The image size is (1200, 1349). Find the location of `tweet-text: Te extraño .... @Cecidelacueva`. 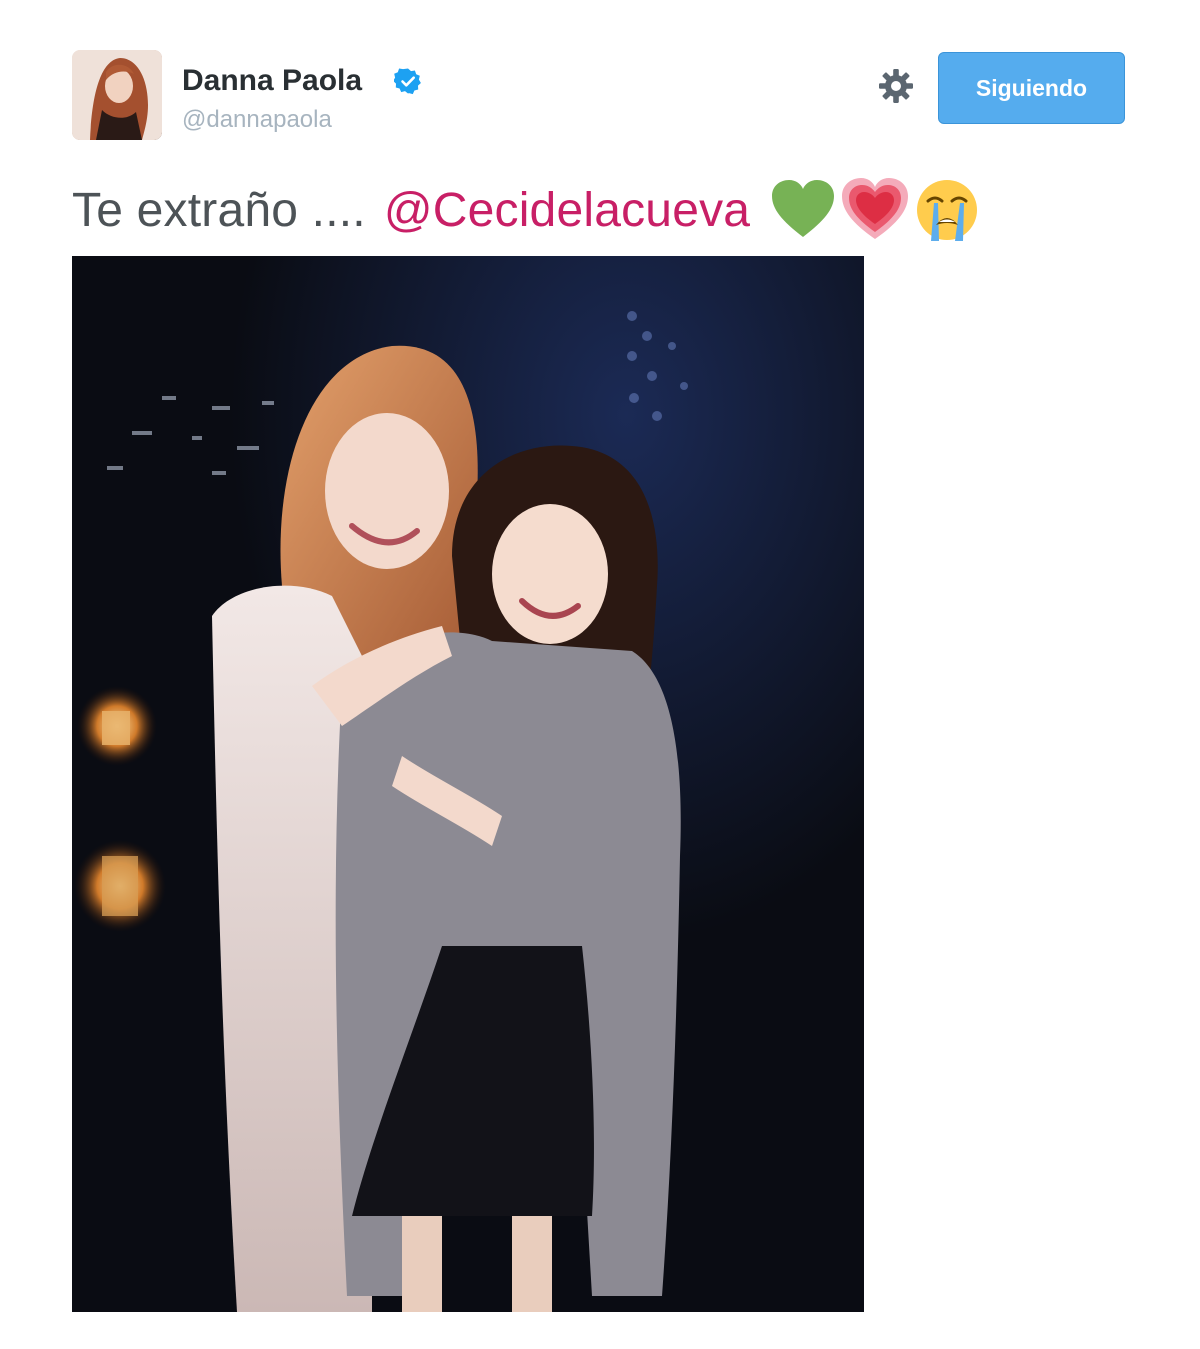

tweet-text: Te extraño .... @Cecidelacueva is located at coordinates (529, 210).